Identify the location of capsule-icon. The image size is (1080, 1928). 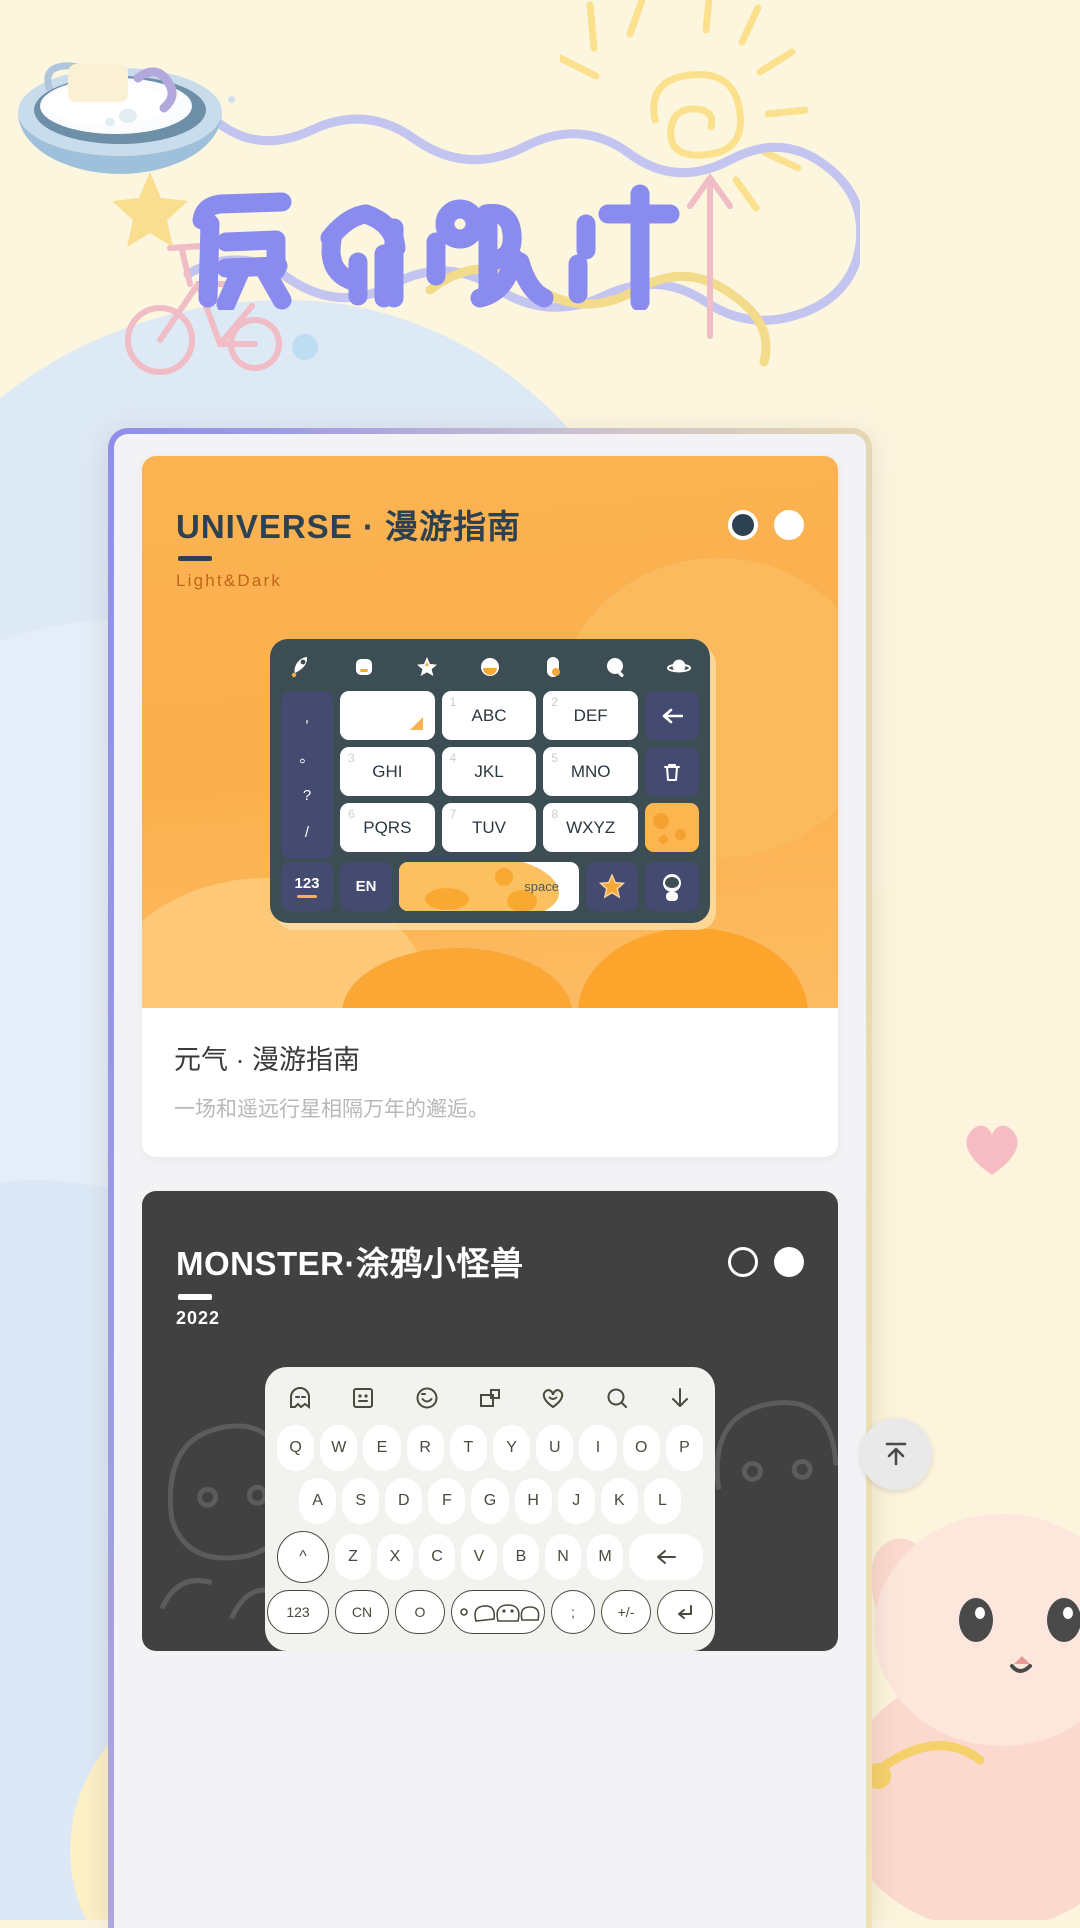
(553, 667).